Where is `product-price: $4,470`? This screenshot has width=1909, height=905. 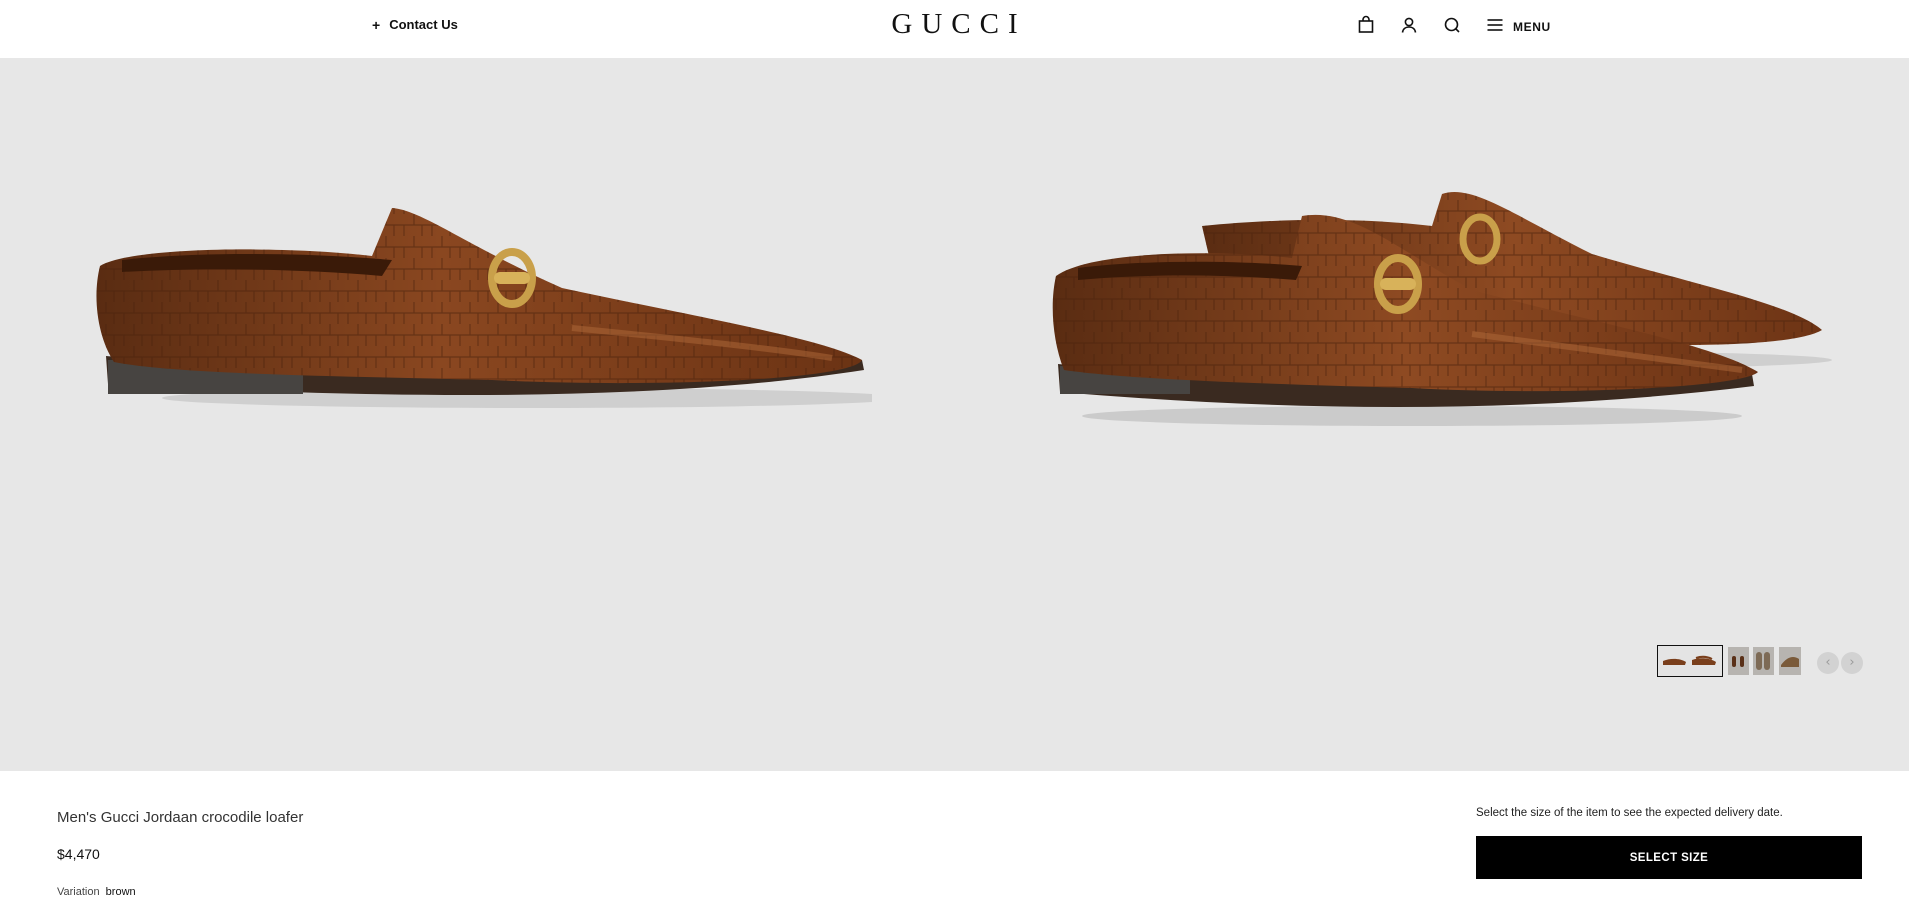 product-price: $4,470 is located at coordinates (78, 854).